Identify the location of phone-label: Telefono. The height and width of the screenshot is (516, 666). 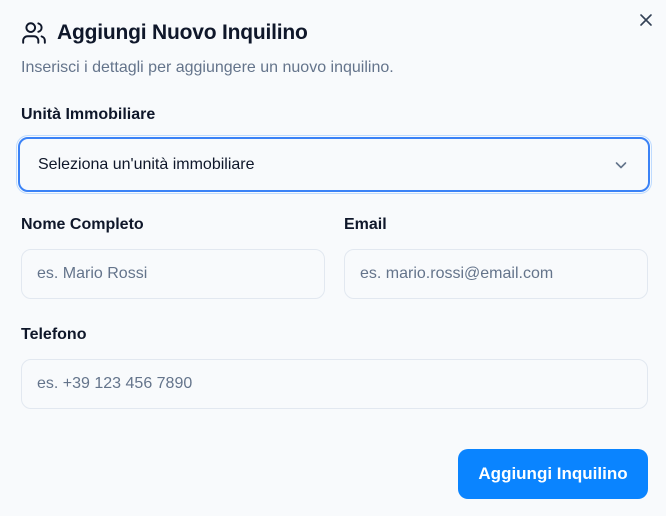
(54, 334).